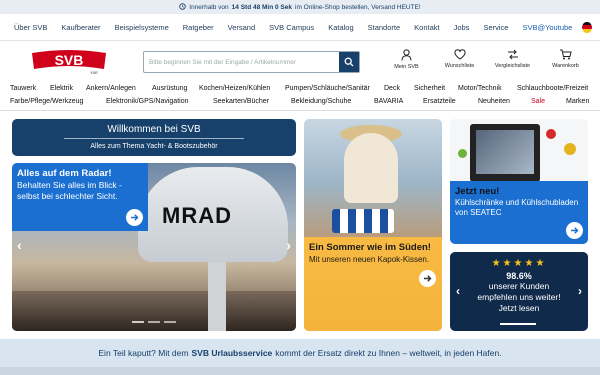 This screenshot has width=600, height=375. Describe the element at coordinates (406, 67) in the screenshot. I see `account-label: Mein SVB` at that location.